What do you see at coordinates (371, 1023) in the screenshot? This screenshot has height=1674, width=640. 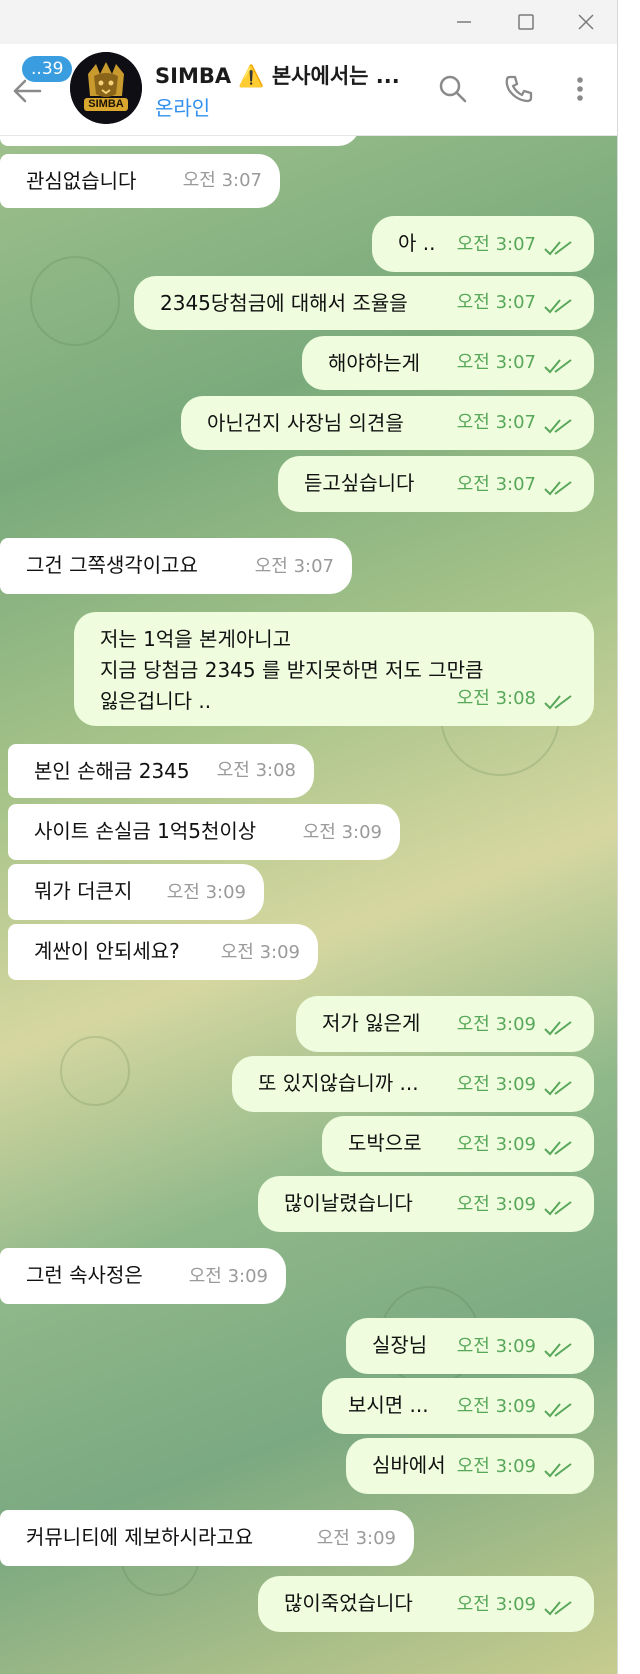 I see `message-text: 저가 잃은게` at bounding box center [371, 1023].